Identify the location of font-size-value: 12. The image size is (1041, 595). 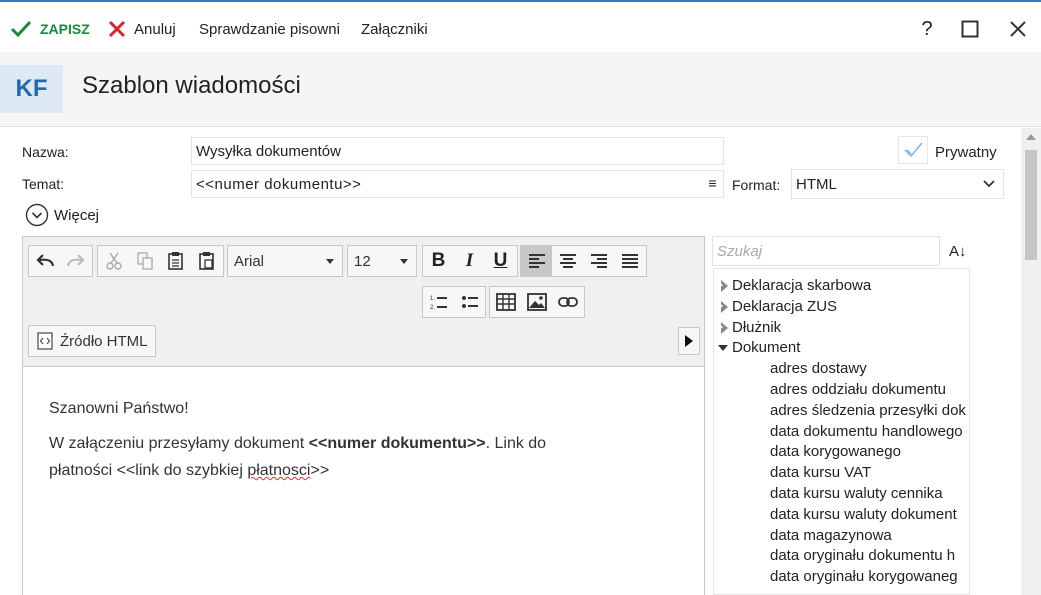
(362, 261).